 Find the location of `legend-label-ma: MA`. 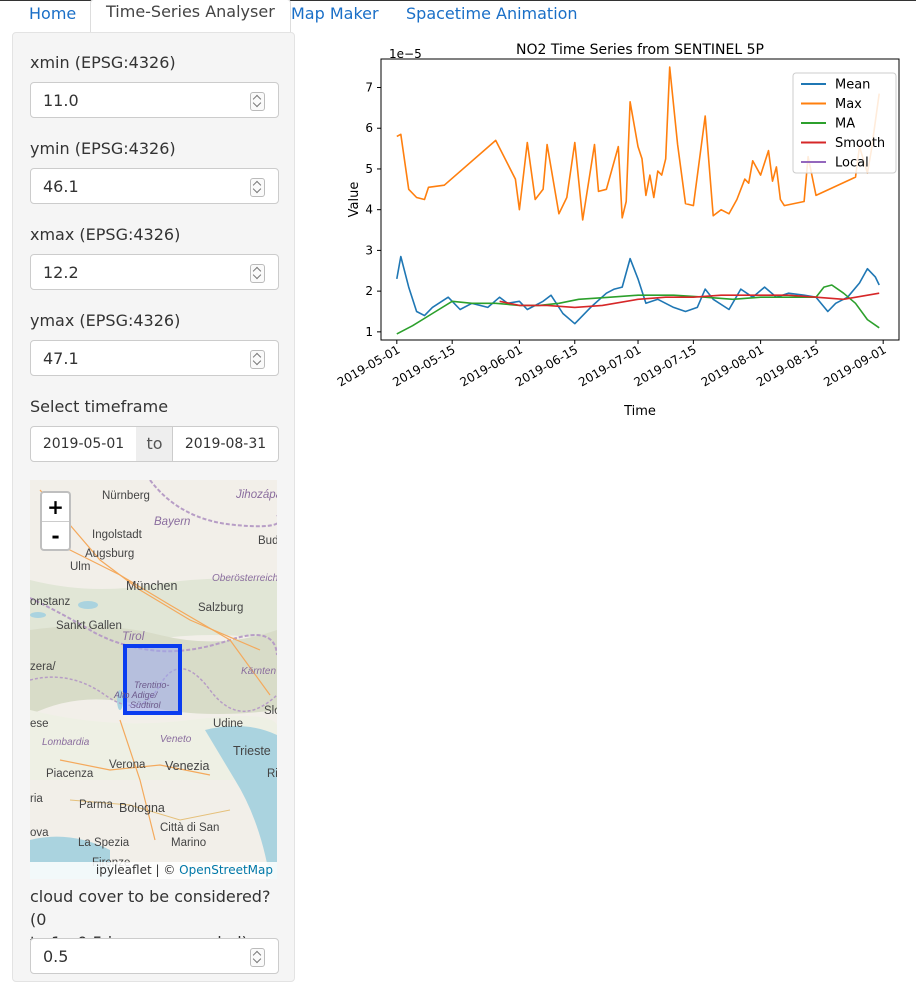

legend-label-ma: MA is located at coordinates (845, 124).